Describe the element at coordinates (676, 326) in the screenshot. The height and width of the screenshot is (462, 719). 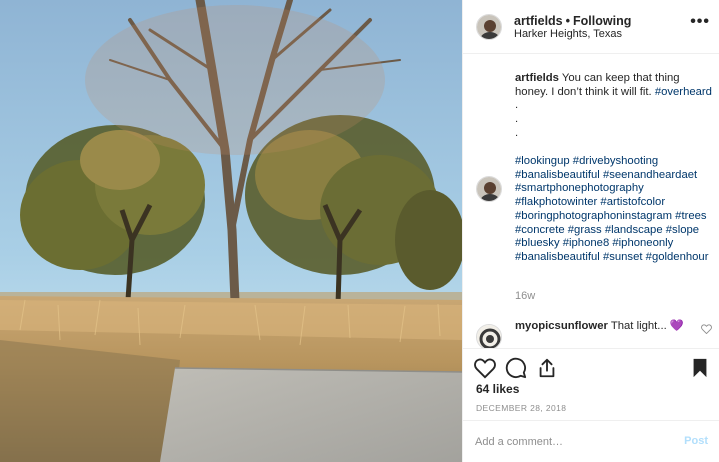
I see `purple-heart-emoji: 💜` at that location.